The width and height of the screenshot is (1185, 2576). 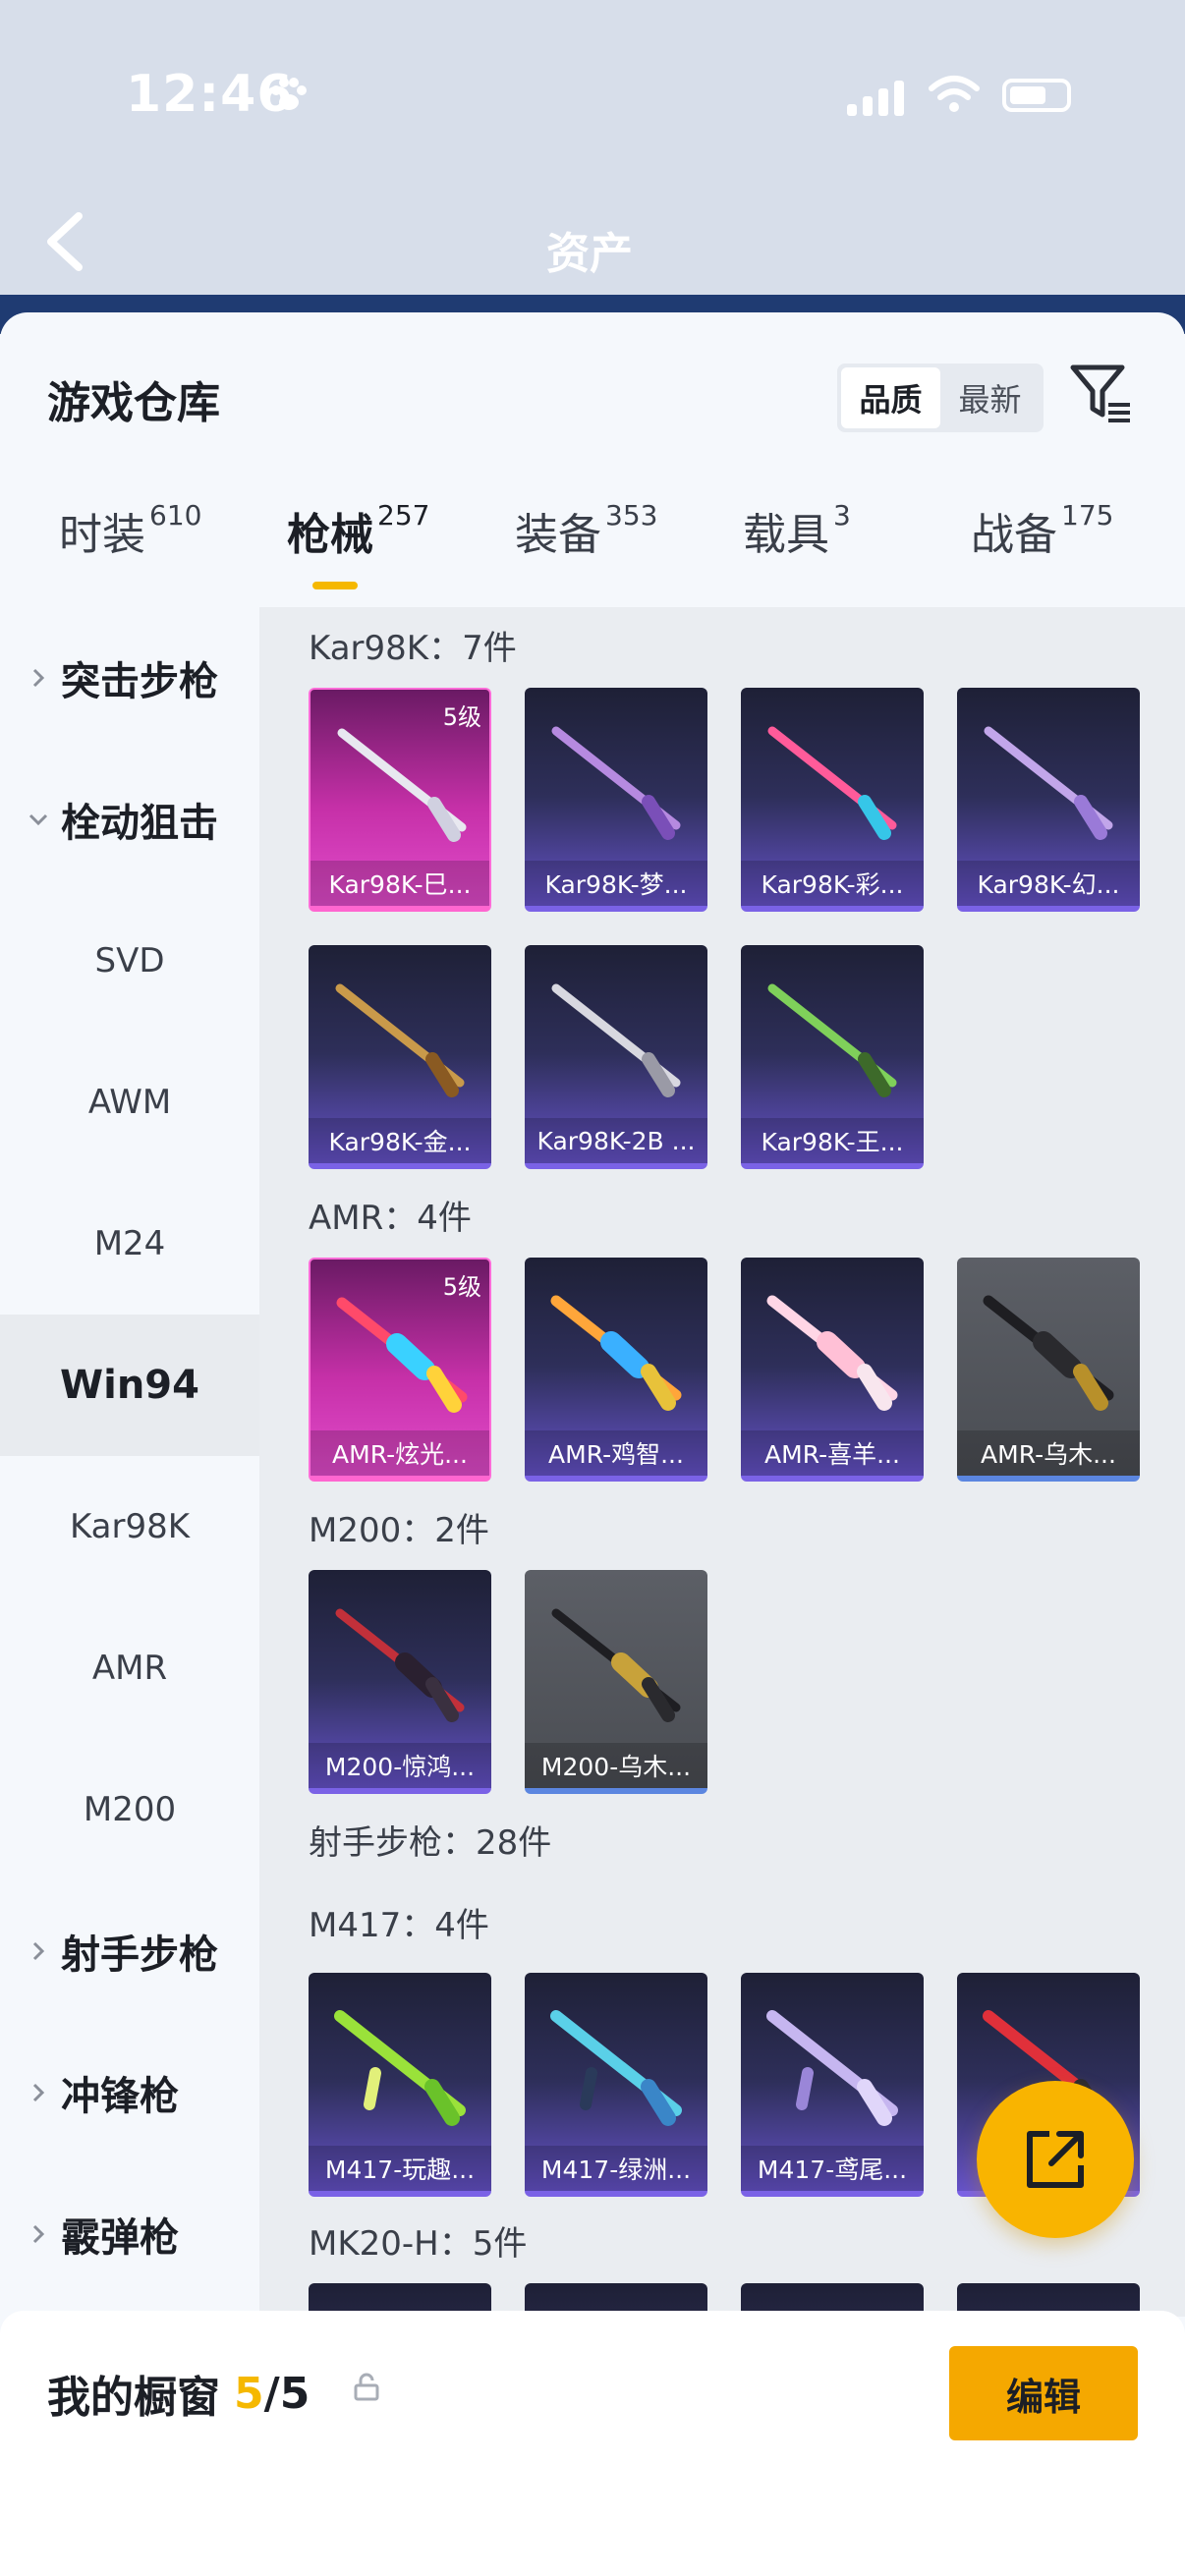 What do you see at coordinates (1037, 95) in the screenshot?
I see `battery-icon` at bounding box center [1037, 95].